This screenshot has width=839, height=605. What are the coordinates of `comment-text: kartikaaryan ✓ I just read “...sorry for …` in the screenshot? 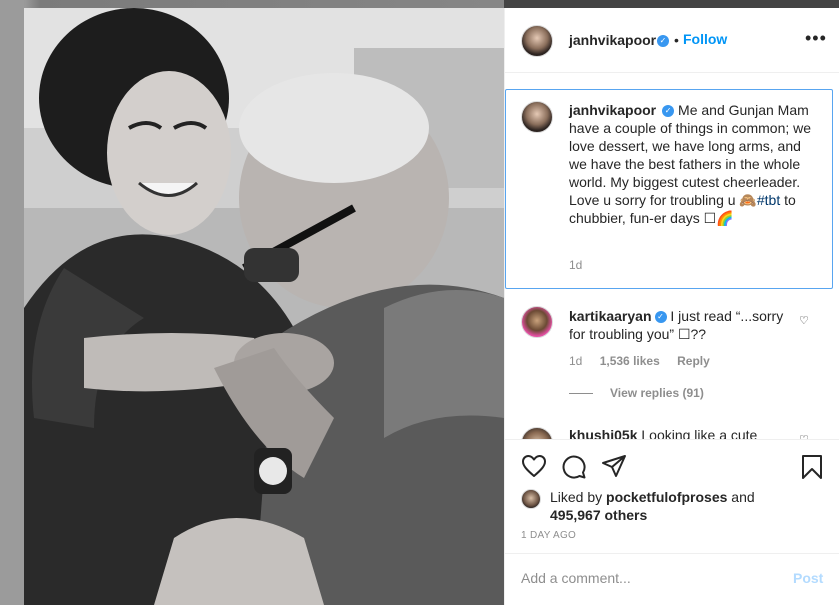 It's located at (681, 325).